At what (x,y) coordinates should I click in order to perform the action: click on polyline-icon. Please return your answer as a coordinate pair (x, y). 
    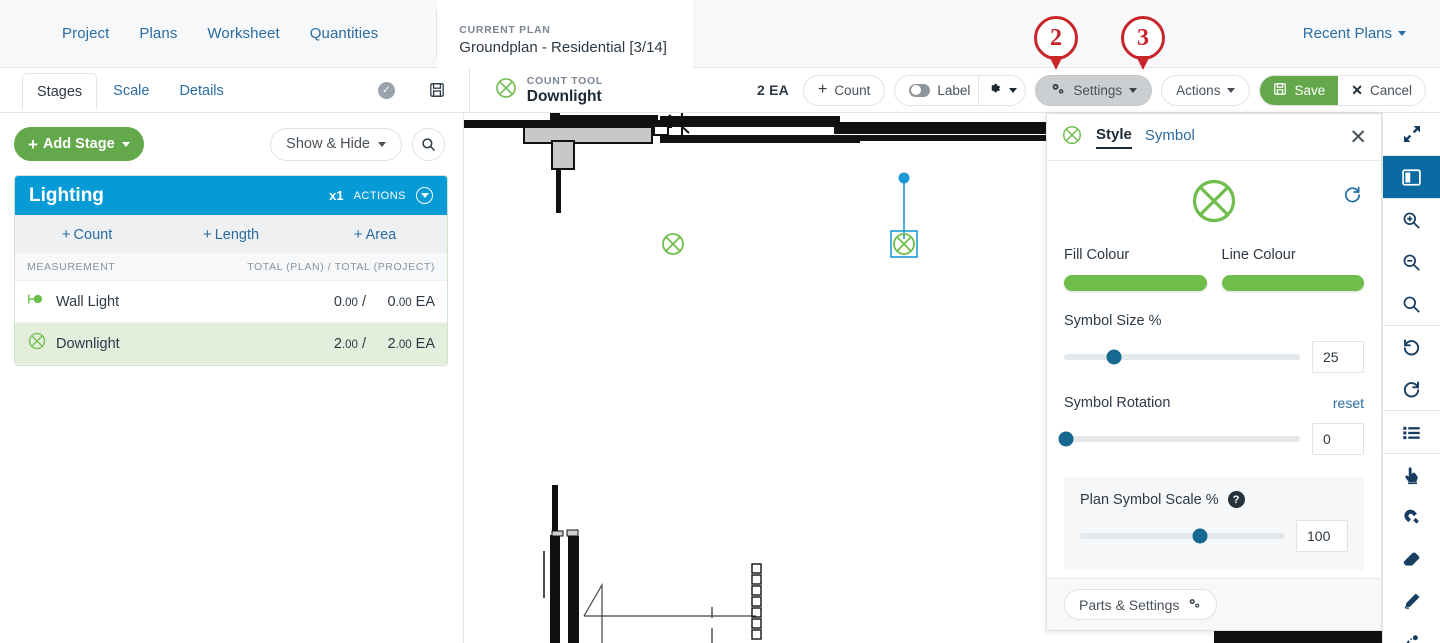
    Looking at the image, I should click on (1411, 632).